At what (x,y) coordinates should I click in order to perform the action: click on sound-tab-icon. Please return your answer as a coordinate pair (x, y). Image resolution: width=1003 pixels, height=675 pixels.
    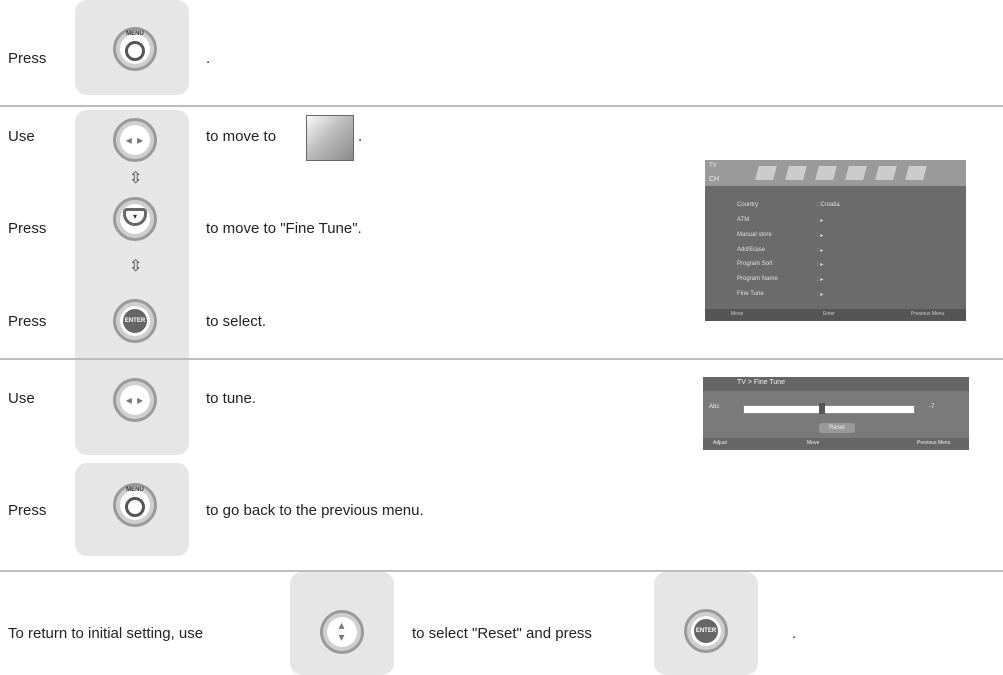
    Looking at the image, I should click on (856, 173).